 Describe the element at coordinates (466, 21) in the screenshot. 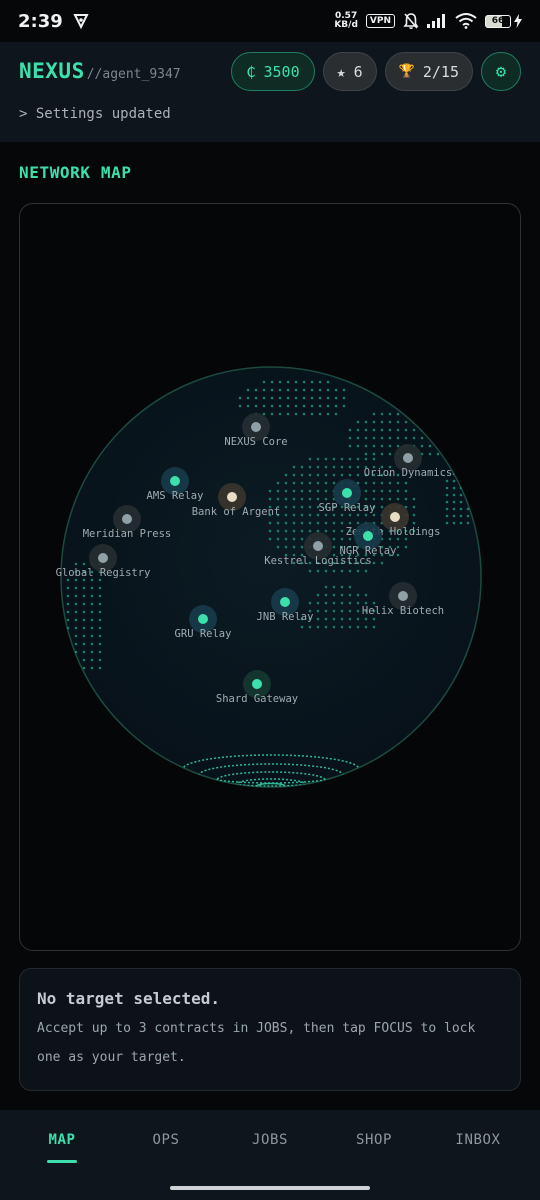

I see `wifi-icon` at that location.